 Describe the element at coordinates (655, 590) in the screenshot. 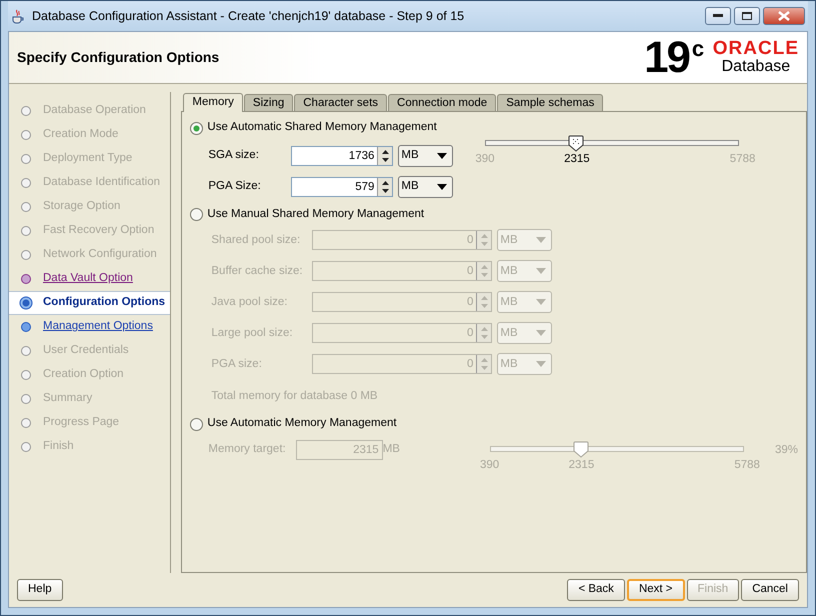

I see `dialog-button: Next >` at that location.